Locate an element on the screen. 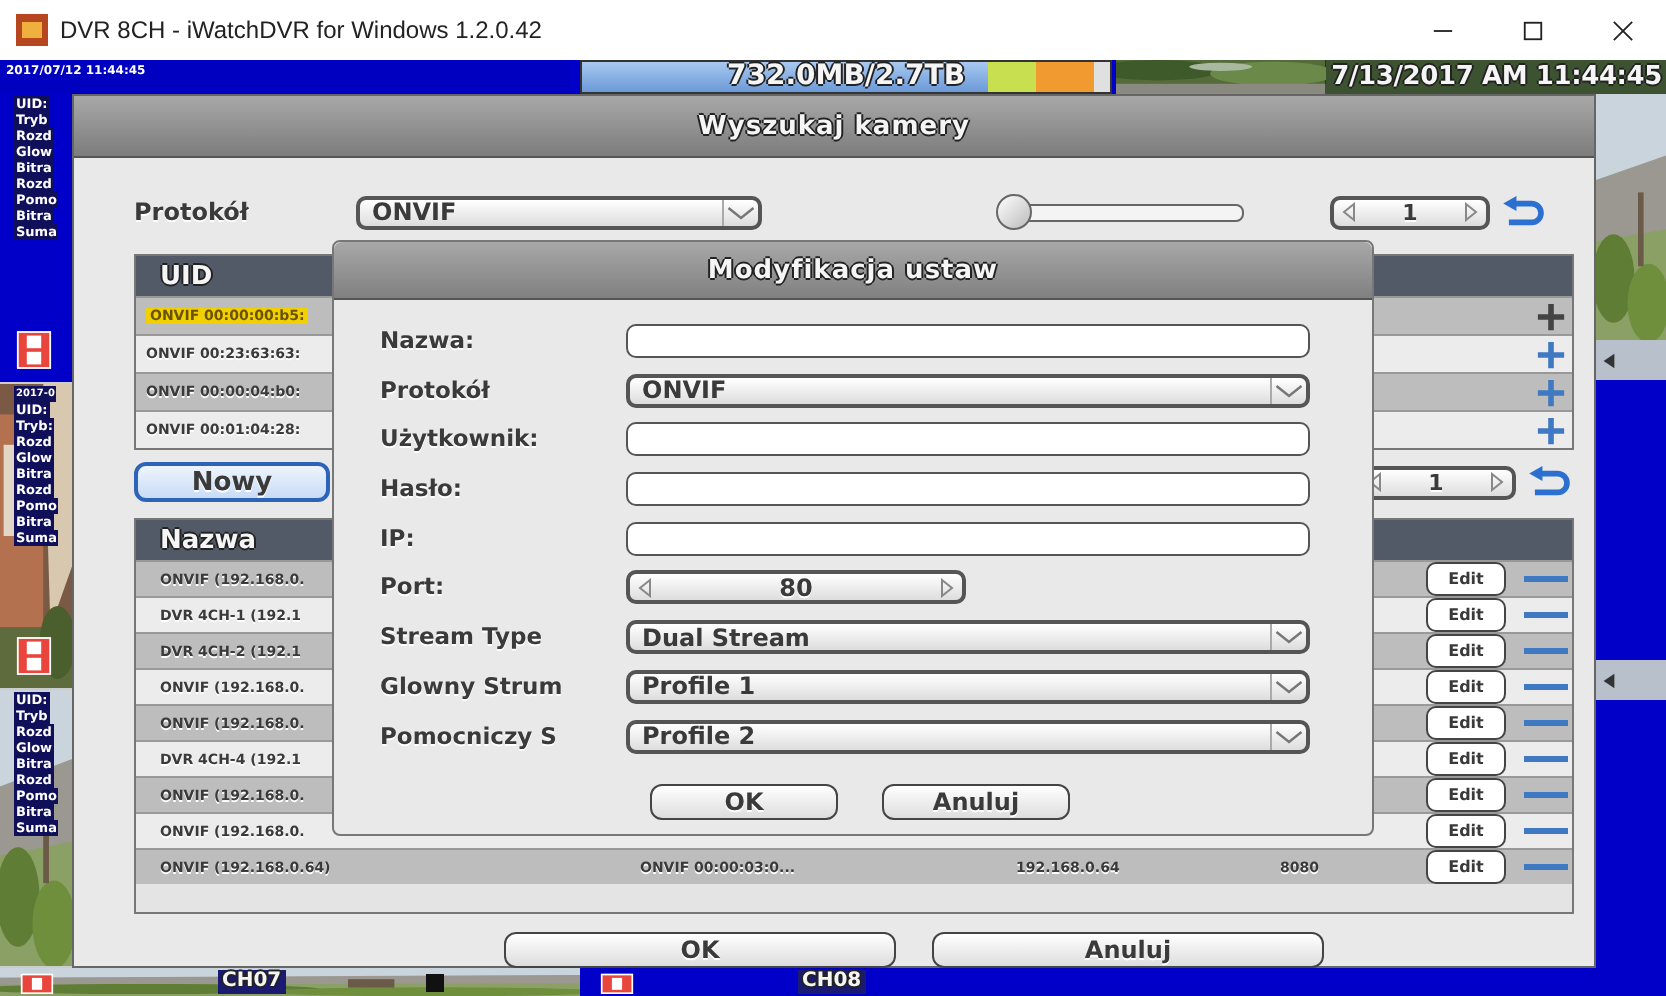  column-header: UID is located at coordinates (186, 276).